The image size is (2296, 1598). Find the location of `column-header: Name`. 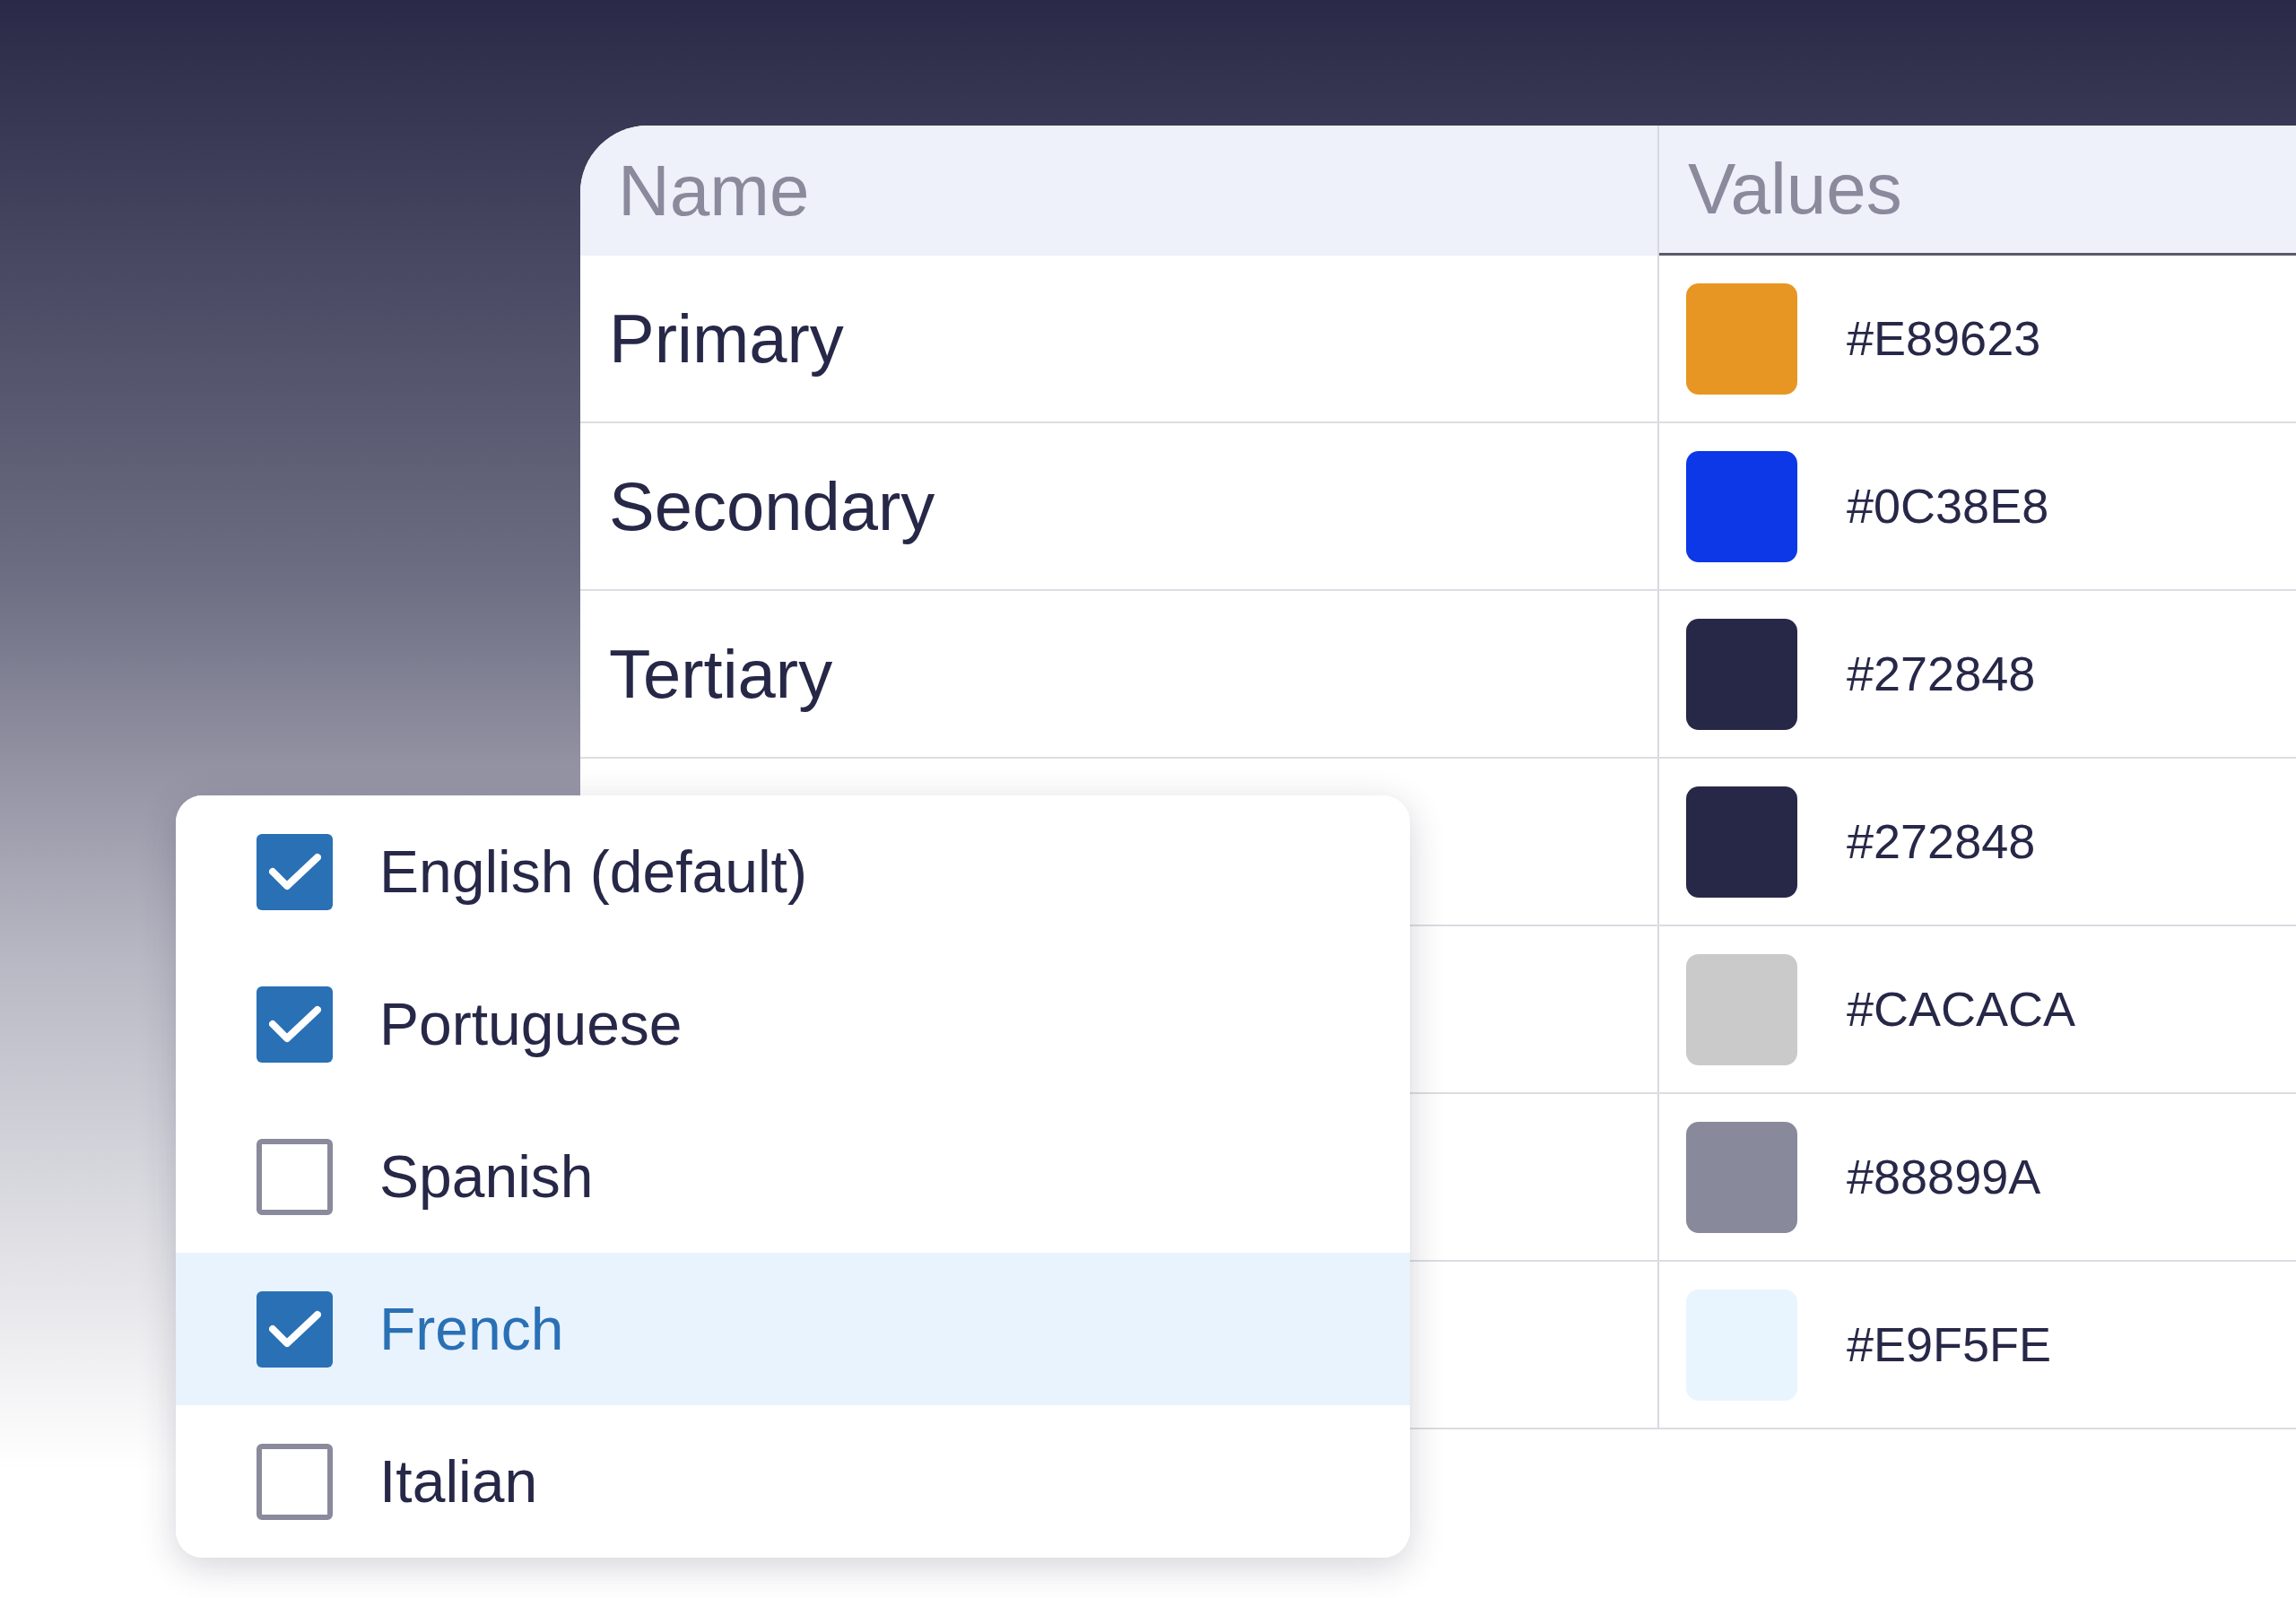

column-header: Name is located at coordinates (714, 190).